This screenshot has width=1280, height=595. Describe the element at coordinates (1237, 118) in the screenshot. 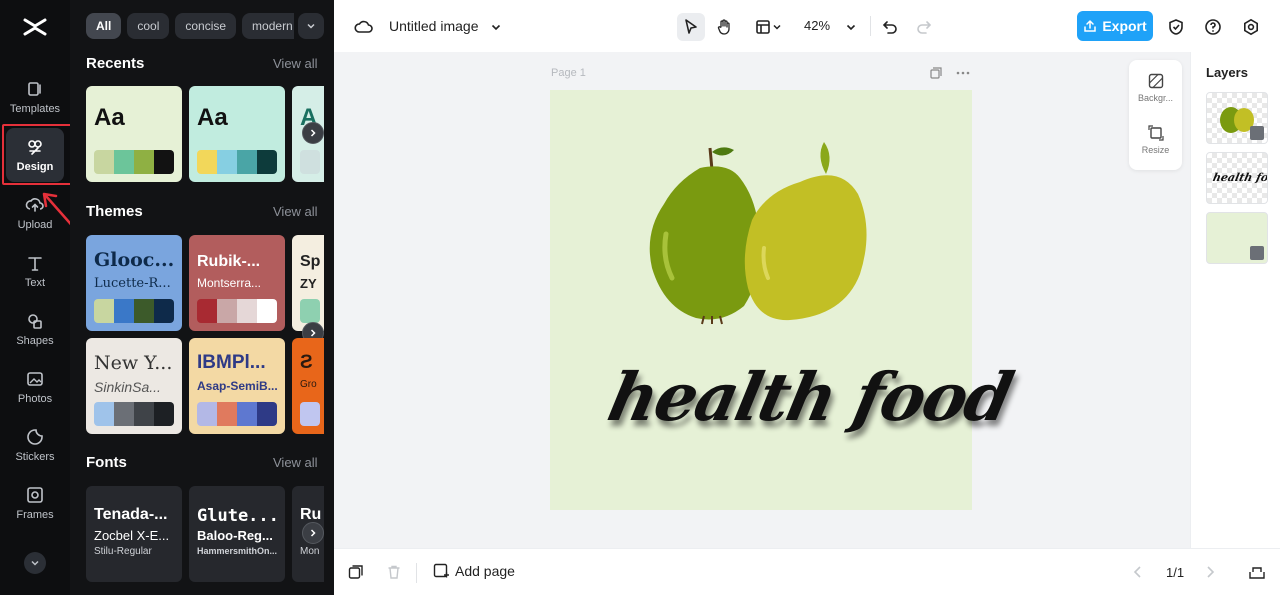

I see `layer-item-fruit` at that location.